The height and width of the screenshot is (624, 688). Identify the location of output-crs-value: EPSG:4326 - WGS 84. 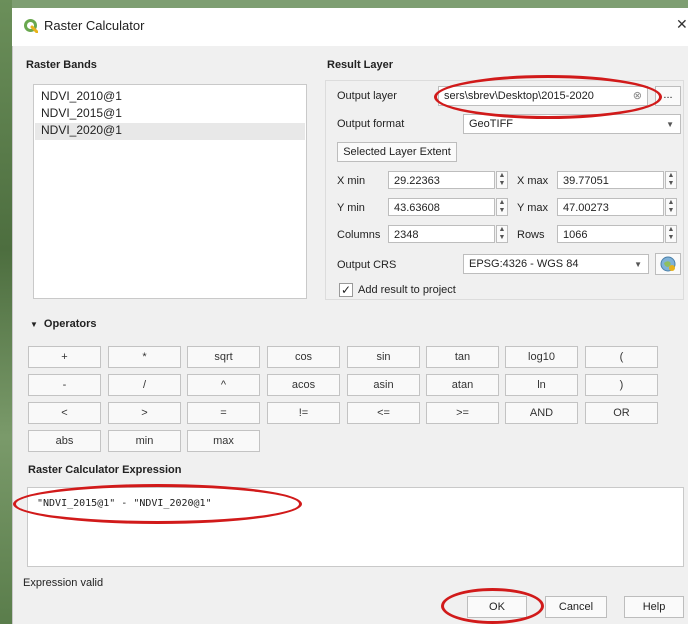
(524, 264).